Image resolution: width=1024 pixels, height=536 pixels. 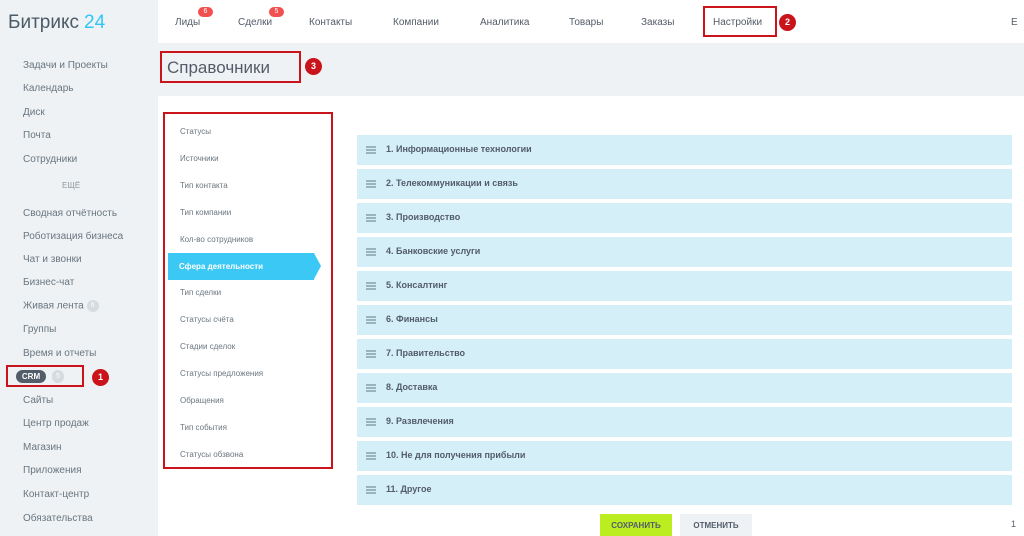 What do you see at coordinates (416, 22) in the screenshot?
I see `tab-companies: Компании` at bounding box center [416, 22].